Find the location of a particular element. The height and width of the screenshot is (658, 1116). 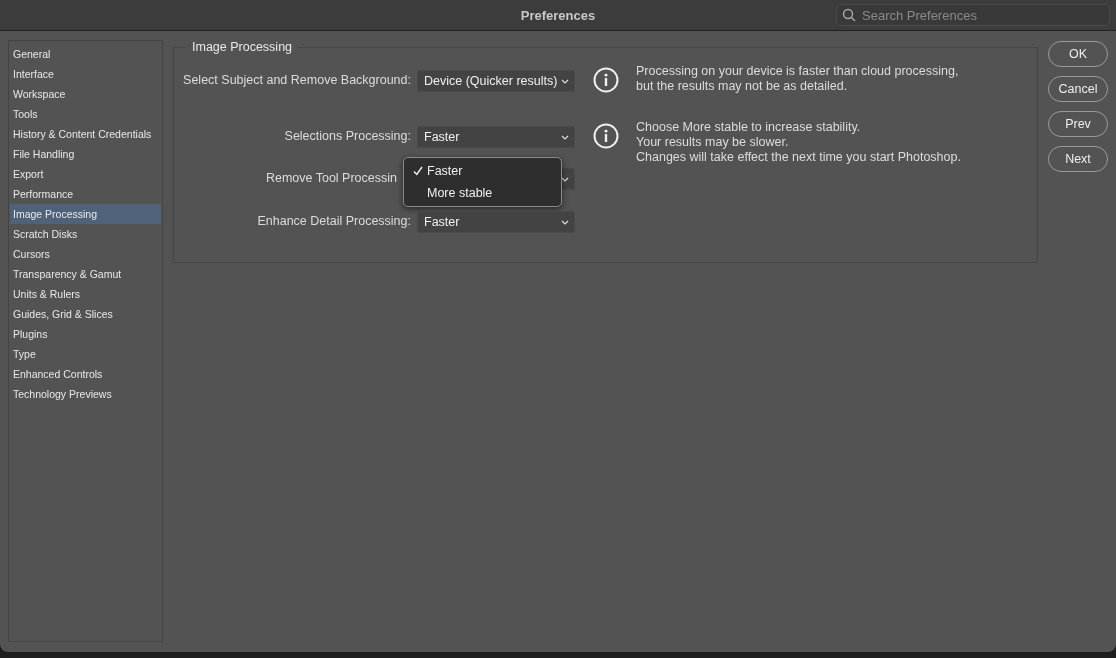

field-label: Enhance Detail Processing: is located at coordinates (334, 221).